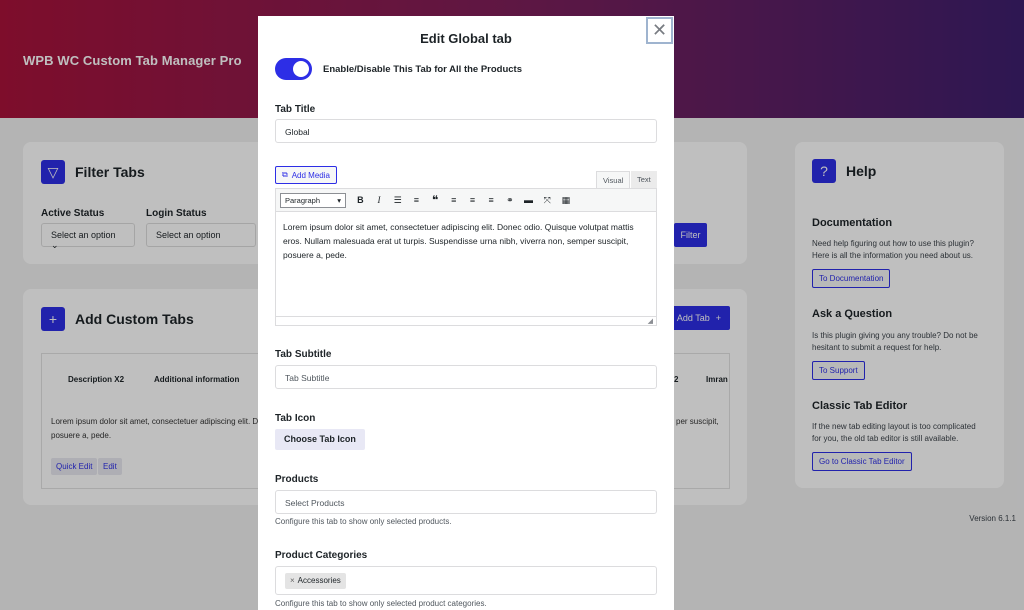 The height and width of the screenshot is (610, 1024). Describe the element at coordinates (566, 200) in the screenshot. I see `toolbar-toggle-icon: ▦` at that location.